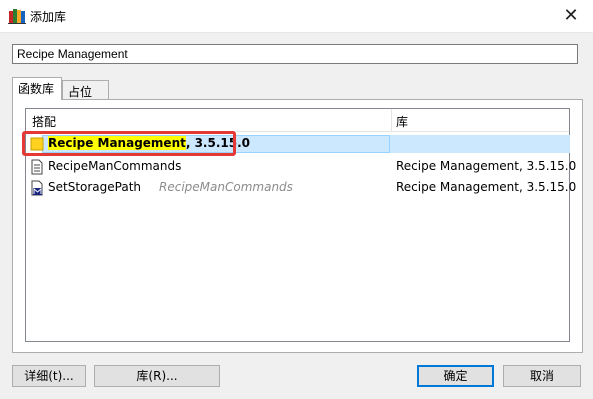 The width and height of the screenshot is (593, 399). I want to click on search-input, so click(295, 54).